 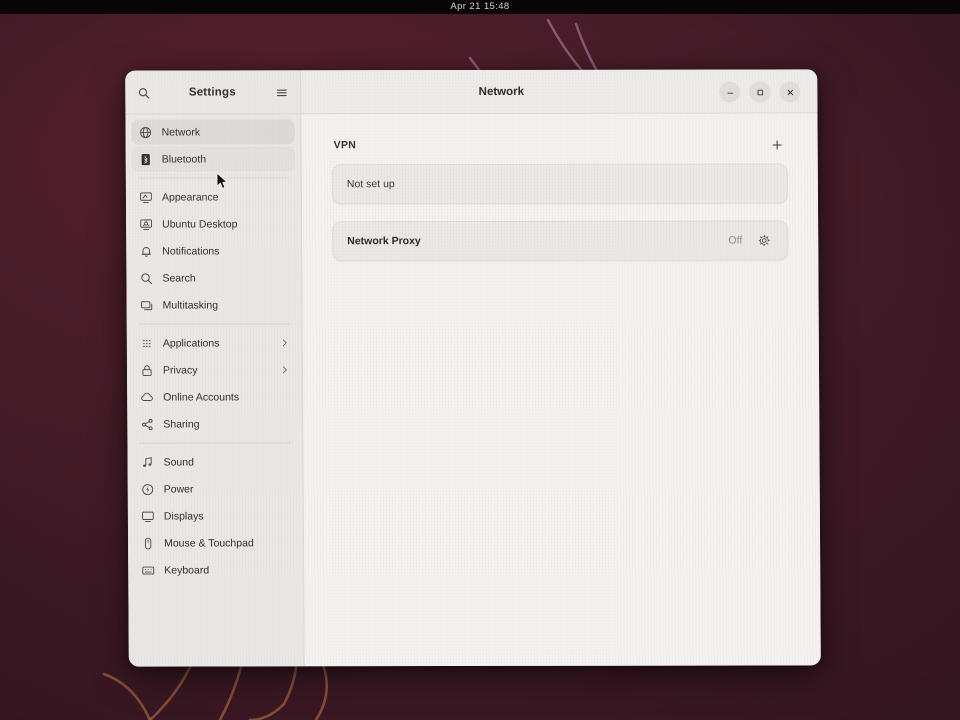 I want to click on topbar-clock: Apr 21 15:48, so click(x=480, y=7).